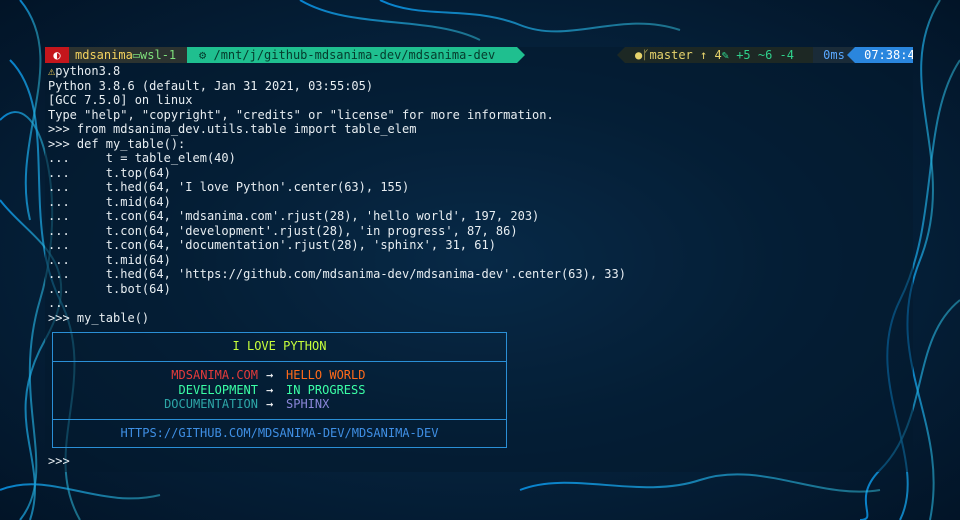 The image size is (960, 520). I want to click on command-duration: 0ms, so click(834, 55).